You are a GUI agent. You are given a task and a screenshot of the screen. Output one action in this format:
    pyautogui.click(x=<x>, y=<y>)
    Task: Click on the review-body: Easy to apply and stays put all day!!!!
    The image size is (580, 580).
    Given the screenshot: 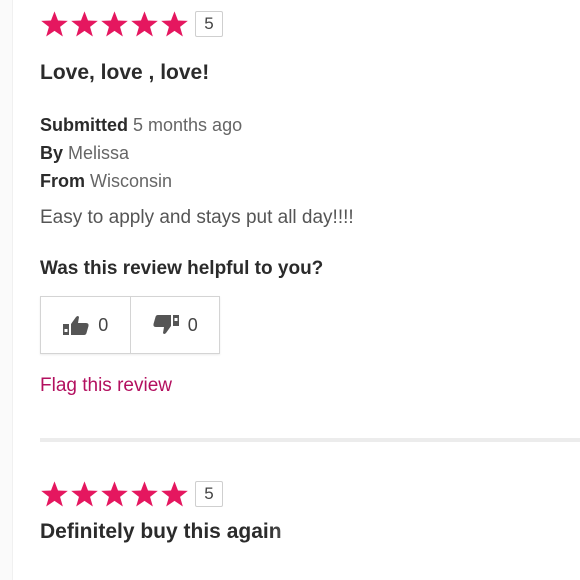 What is the action you would take?
    pyautogui.click(x=197, y=217)
    